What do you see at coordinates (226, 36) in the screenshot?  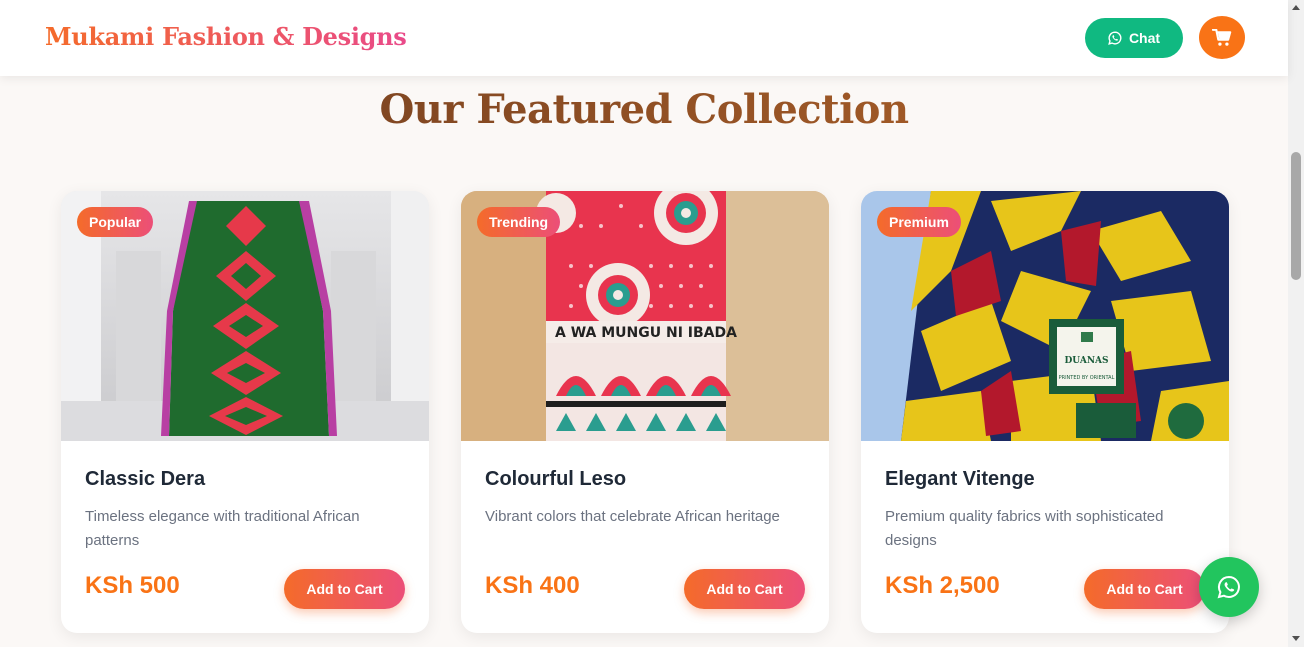 I see `brand-logo: Mukami Fashion & Designs` at bounding box center [226, 36].